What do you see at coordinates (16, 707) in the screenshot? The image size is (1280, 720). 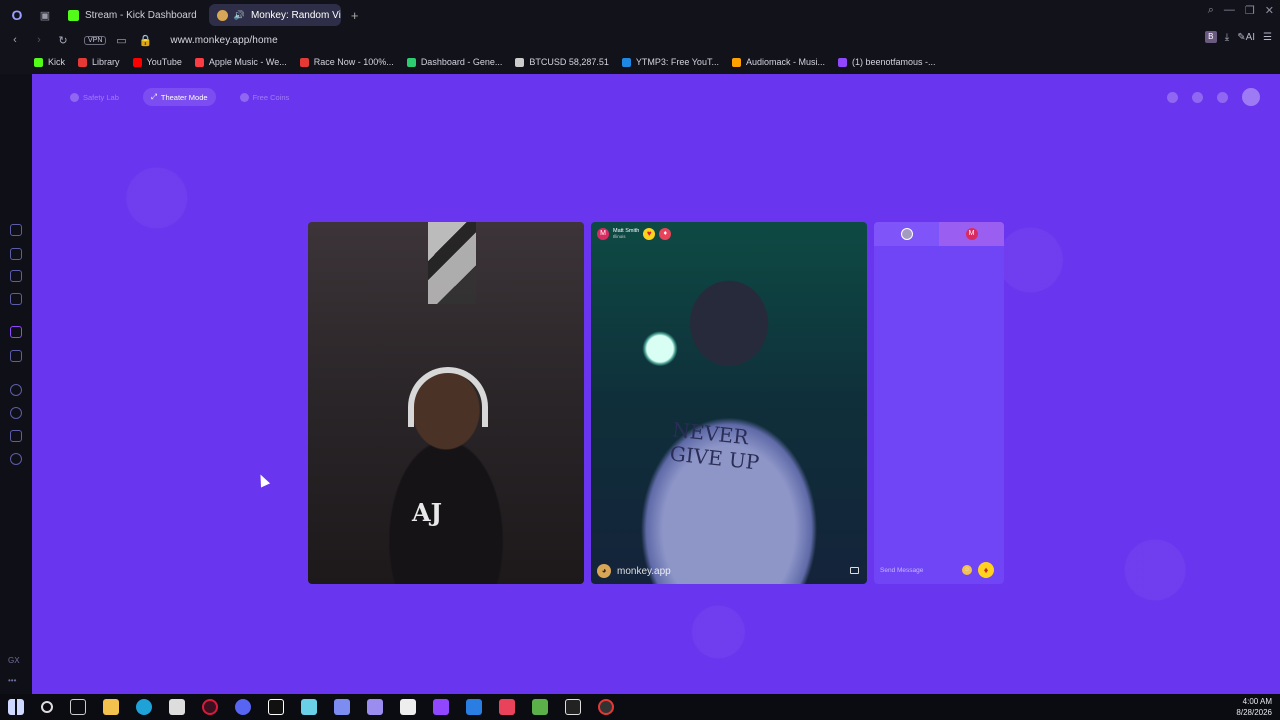 I see `windows-start-icon` at bounding box center [16, 707].